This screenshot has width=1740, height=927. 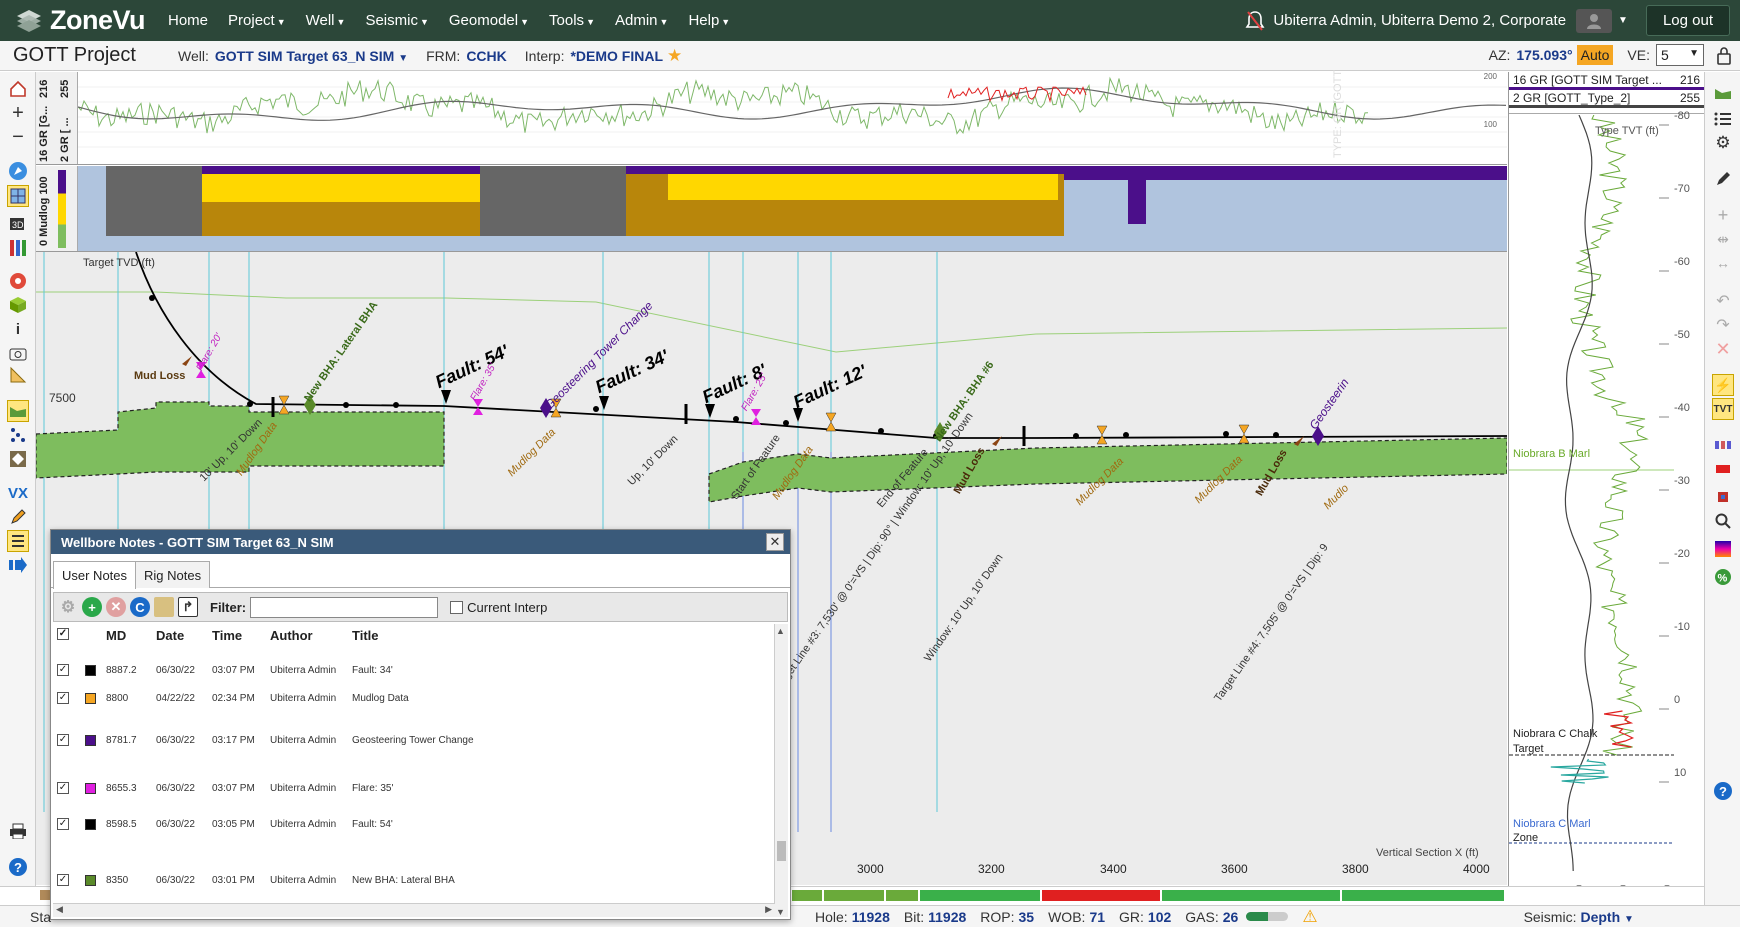 What do you see at coordinates (1594, 20) in the screenshot?
I see `avatar` at bounding box center [1594, 20].